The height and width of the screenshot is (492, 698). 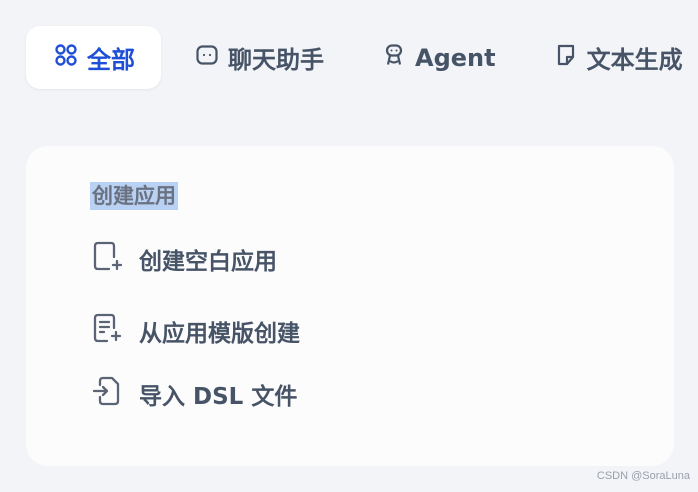 I want to click on app-type-tabs: 全部 聊天助手 Agent 文本生成, so click(x=354, y=57).